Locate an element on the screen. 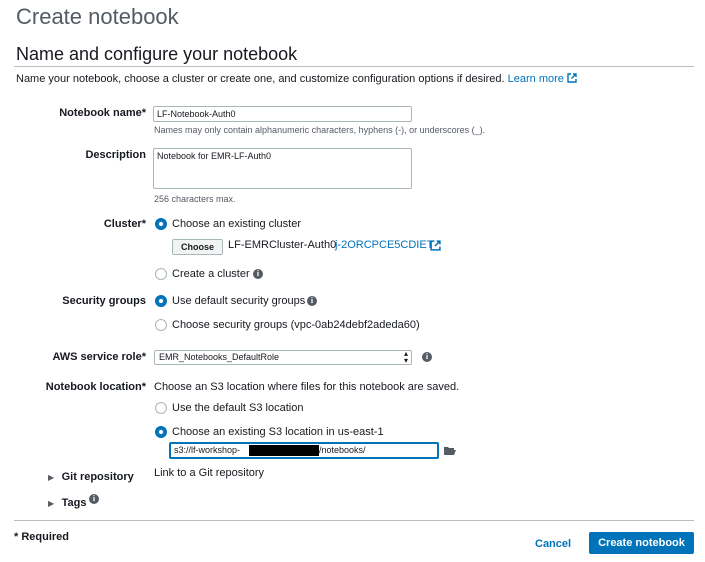  service-role-select: EMR_Notebooks_DefaultRole ▴ ▾ is located at coordinates (283, 357).